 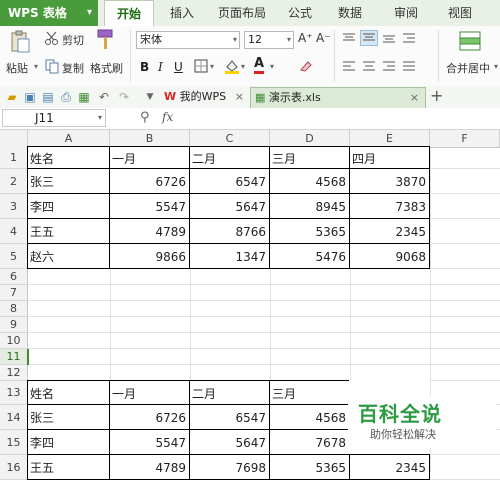 What do you see at coordinates (389, 206) in the screenshot?
I see `table-cell: 7383` at bounding box center [389, 206].